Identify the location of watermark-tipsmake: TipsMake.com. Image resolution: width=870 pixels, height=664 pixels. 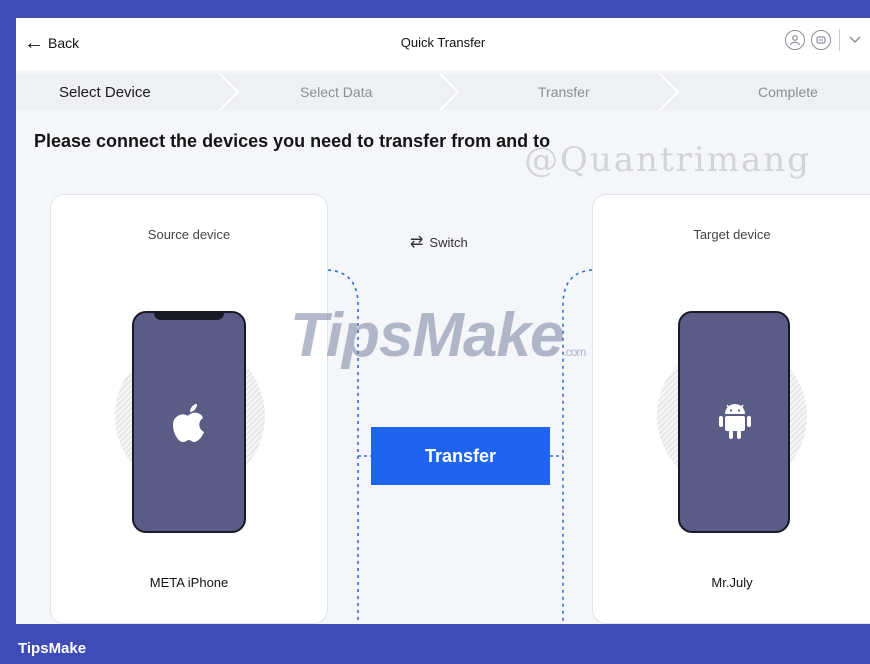
(438, 335).